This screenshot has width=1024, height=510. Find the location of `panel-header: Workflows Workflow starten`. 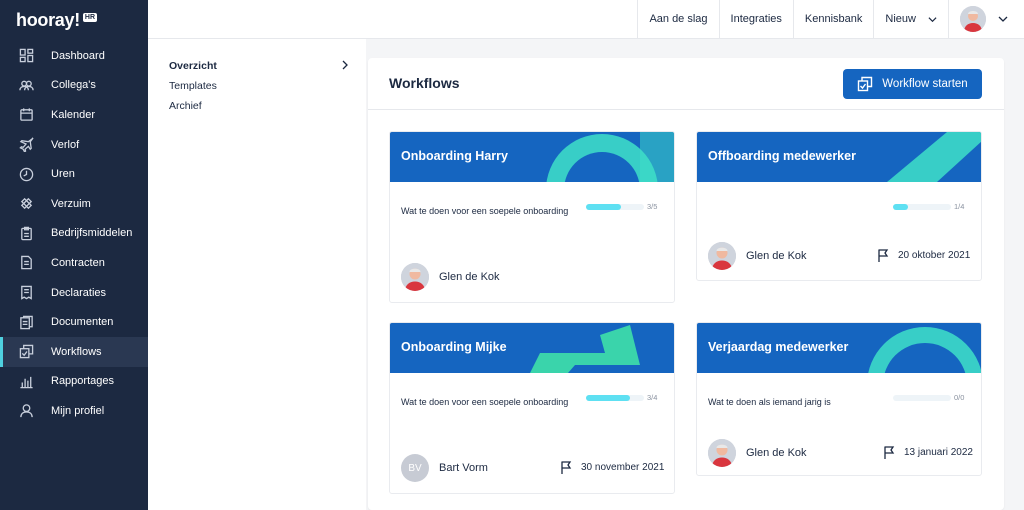

panel-header: Workflows Workflow starten is located at coordinates (686, 84).